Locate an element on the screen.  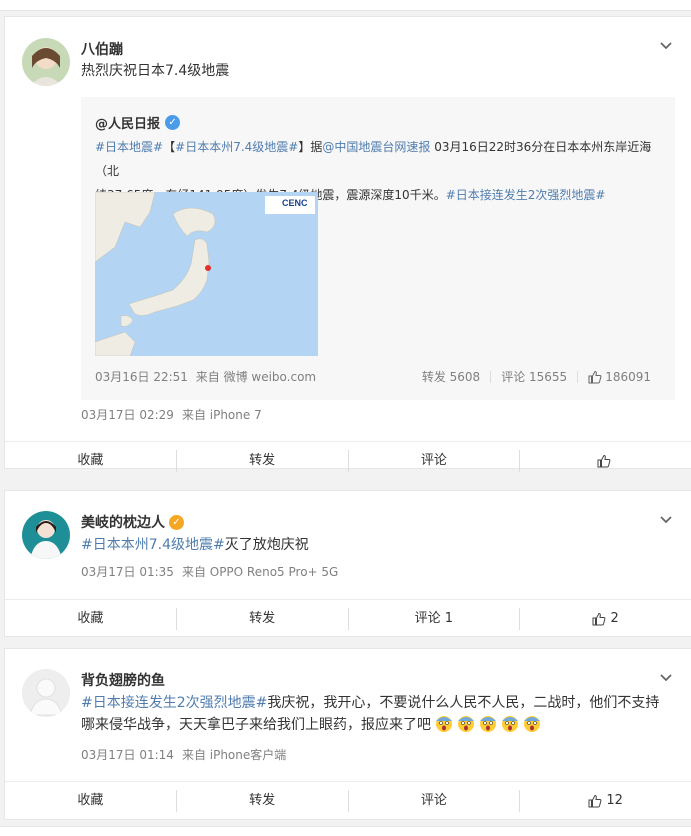
quoted-stats: 转发 5608 评论 15655 186091 is located at coordinates (536, 376).